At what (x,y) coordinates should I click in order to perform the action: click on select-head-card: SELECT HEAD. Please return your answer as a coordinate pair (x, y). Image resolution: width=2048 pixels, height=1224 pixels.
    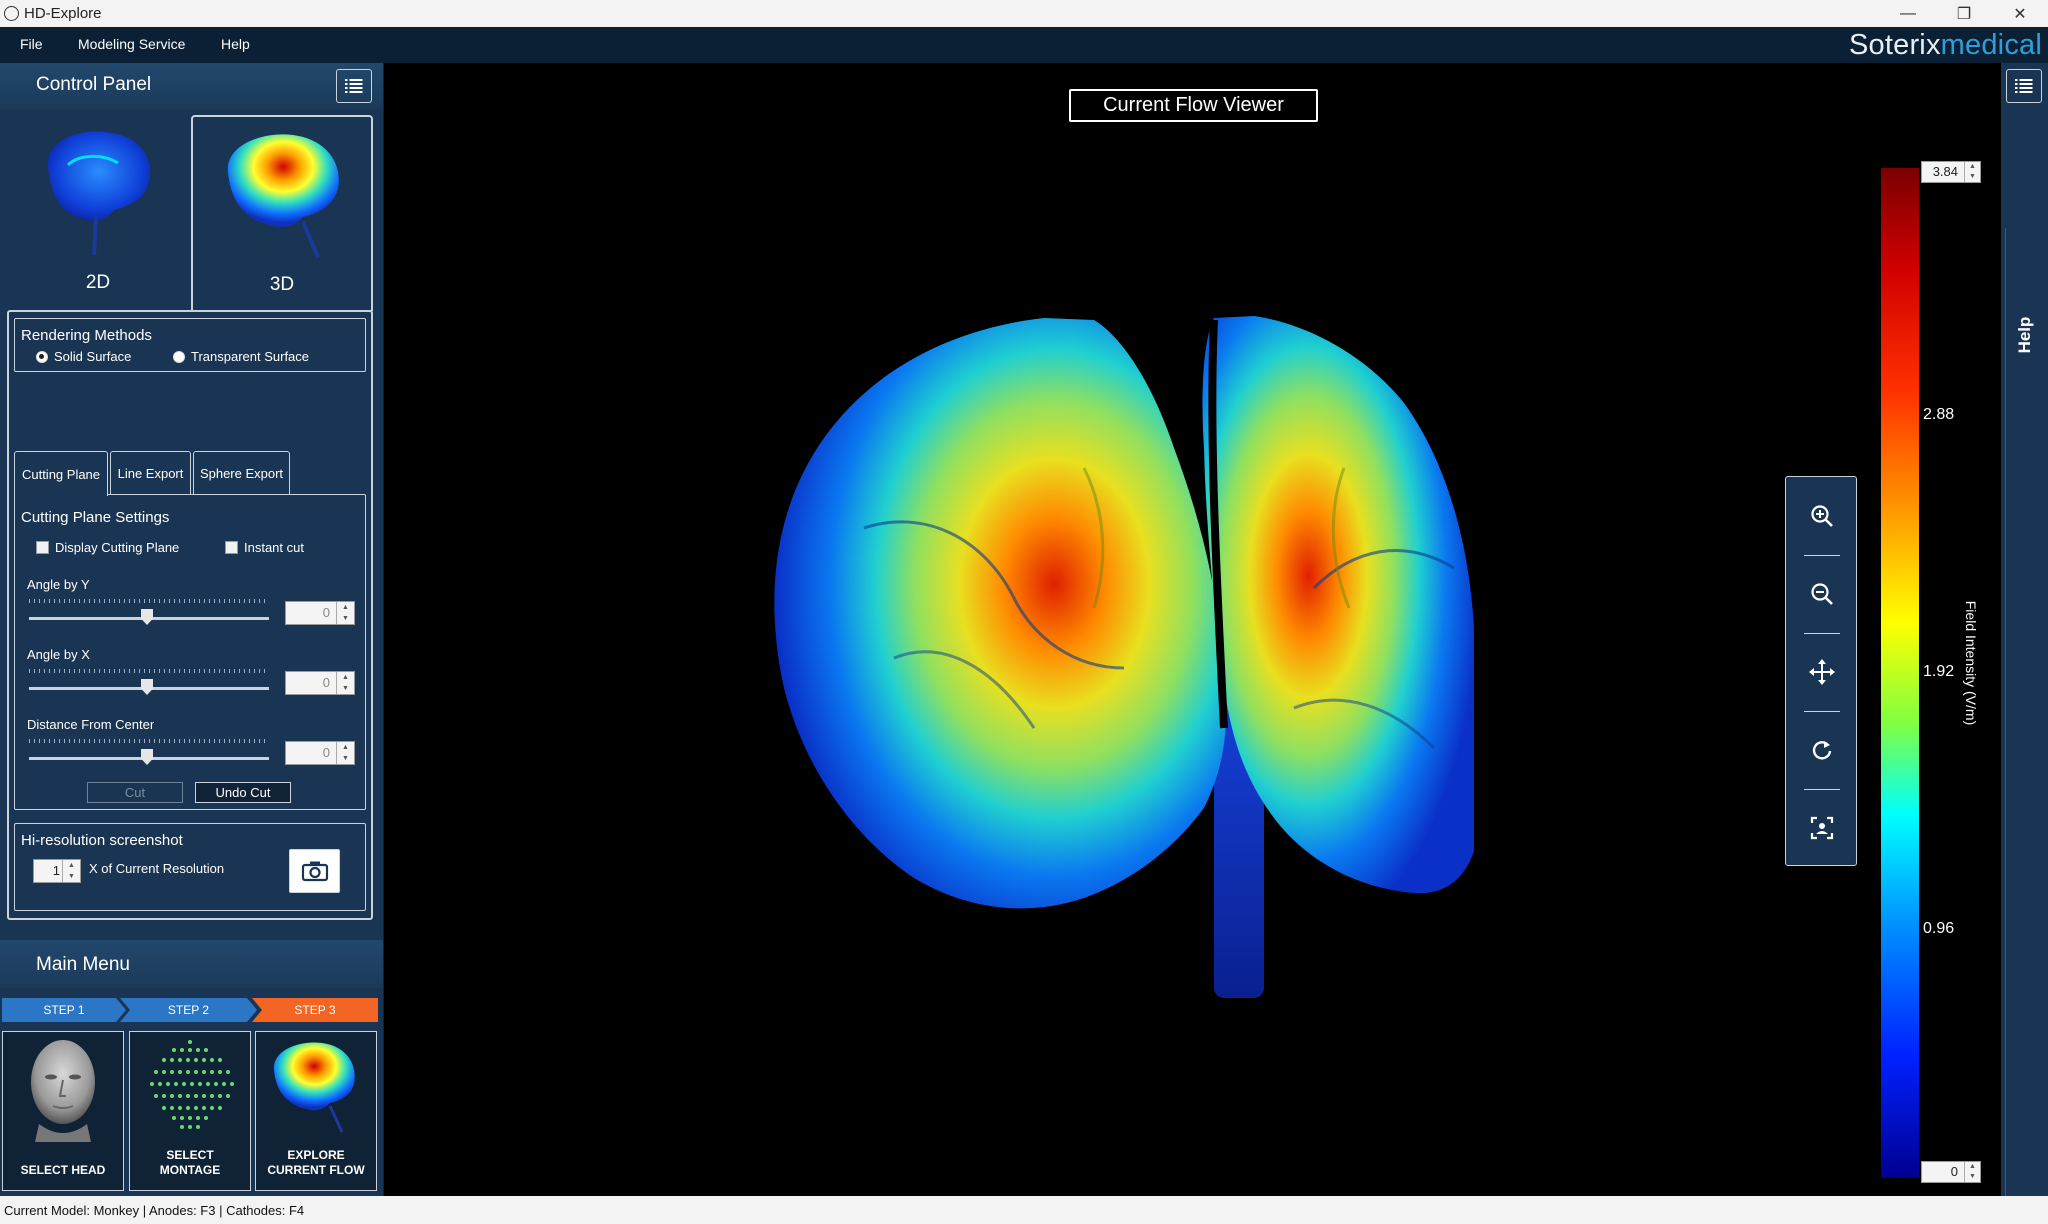
    Looking at the image, I should click on (63, 1111).